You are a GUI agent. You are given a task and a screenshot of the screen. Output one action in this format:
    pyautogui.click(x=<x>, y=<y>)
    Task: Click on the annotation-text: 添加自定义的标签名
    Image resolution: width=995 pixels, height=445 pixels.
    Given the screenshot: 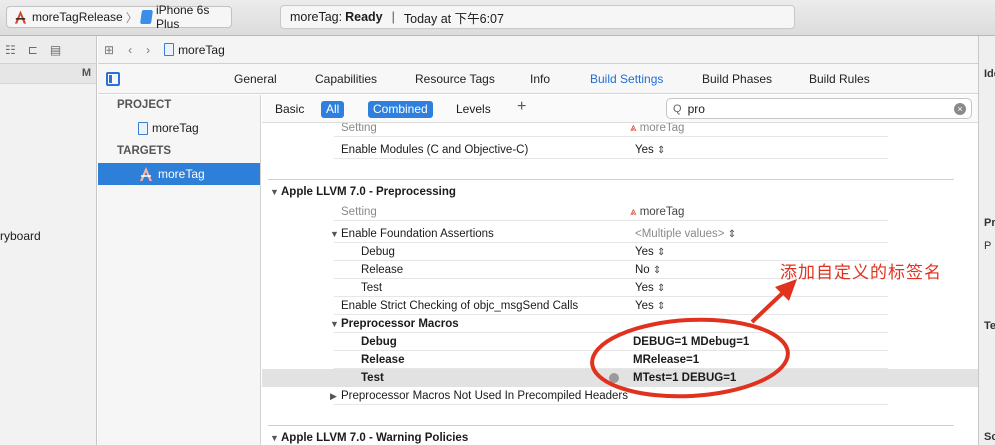 What is the action you would take?
    pyautogui.click(x=861, y=272)
    